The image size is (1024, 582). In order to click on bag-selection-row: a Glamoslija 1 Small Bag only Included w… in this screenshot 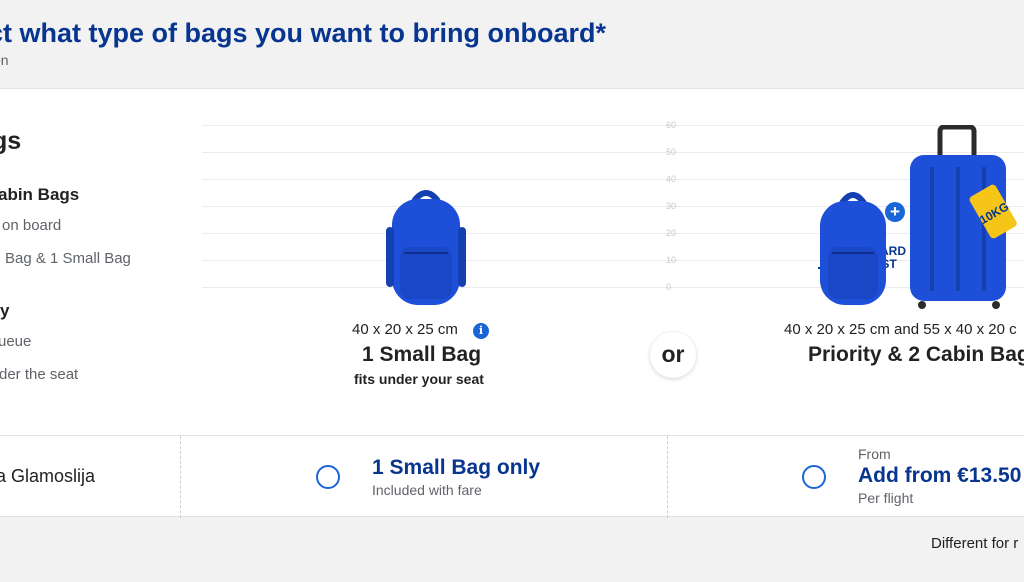, I will do `click(512, 476)`.